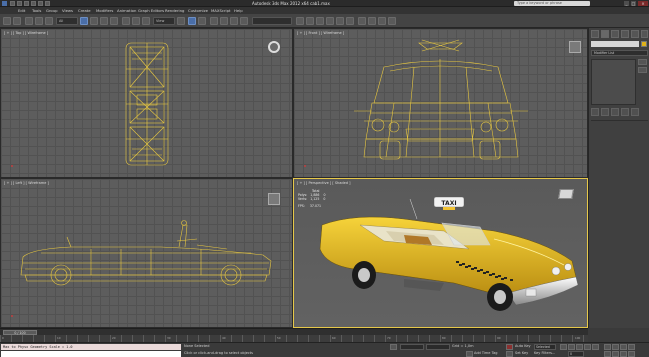 Image resolution: width=649 pixels, height=357 pixels. What do you see at coordinates (643, 3) in the screenshot?
I see `close-button: ×` at bounding box center [643, 3].